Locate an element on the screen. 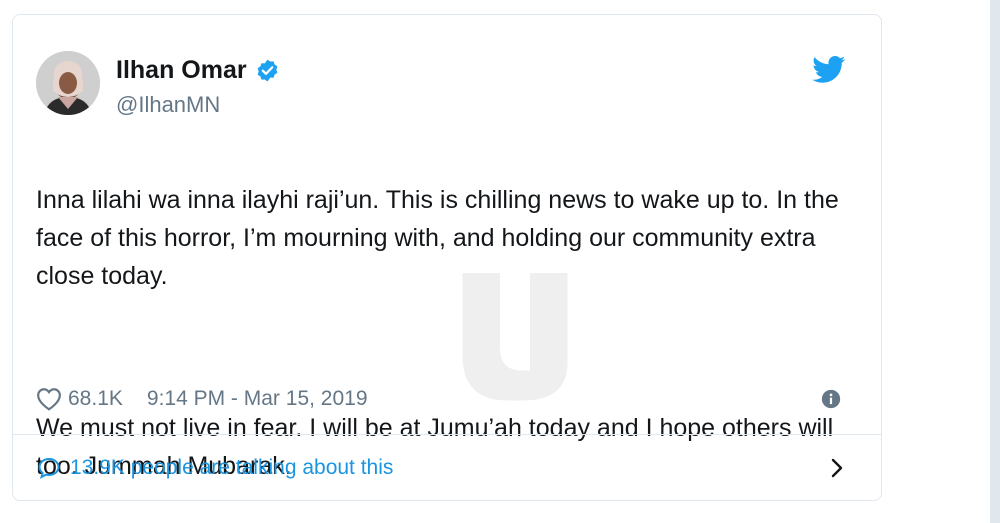 Image resolution: width=1000 pixels, height=523 pixels. author-handle: @IlhanMN is located at coordinates (168, 105).